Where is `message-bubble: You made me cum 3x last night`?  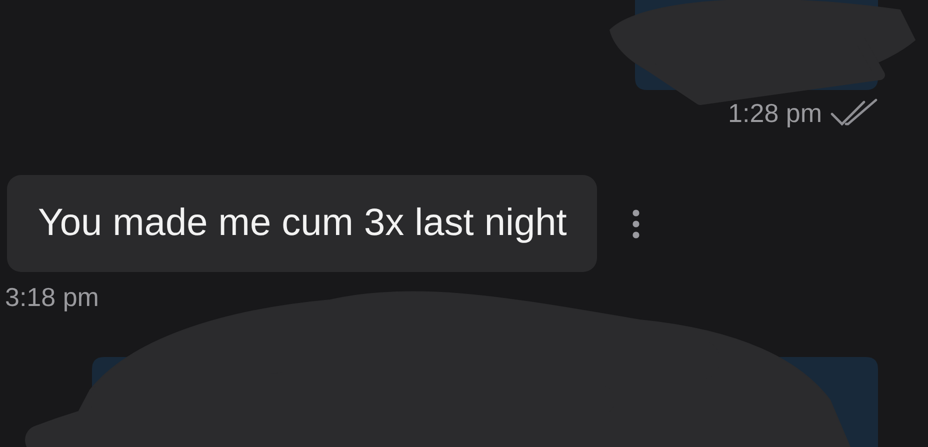
message-bubble: You made me cum 3x last night is located at coordinates (302, 223).